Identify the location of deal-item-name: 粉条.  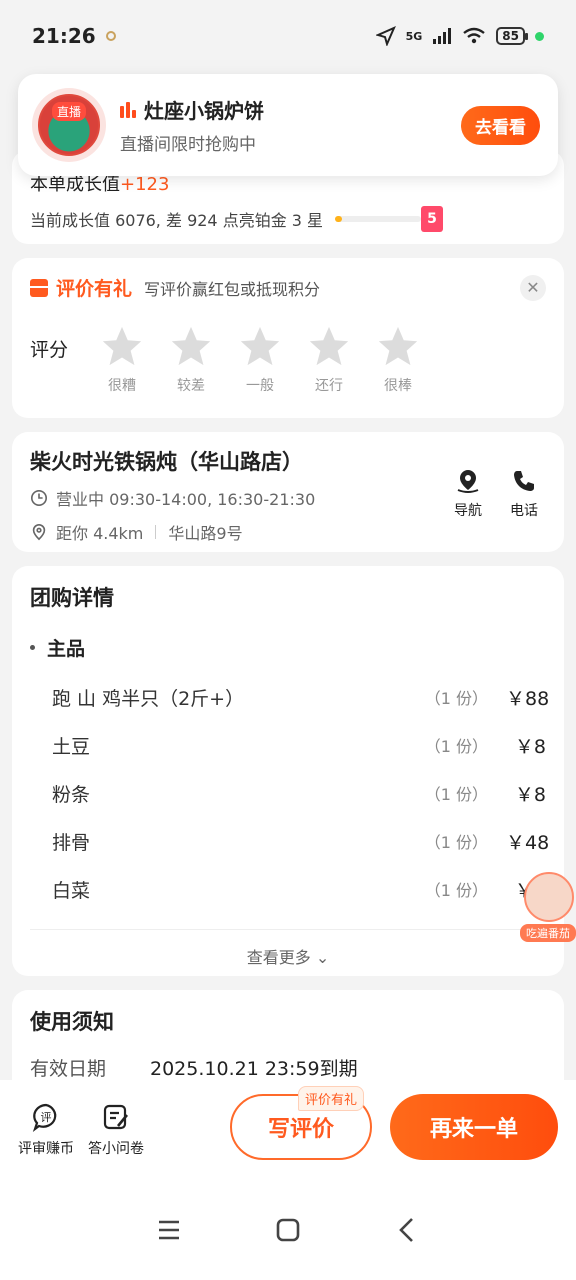
(71, 794).